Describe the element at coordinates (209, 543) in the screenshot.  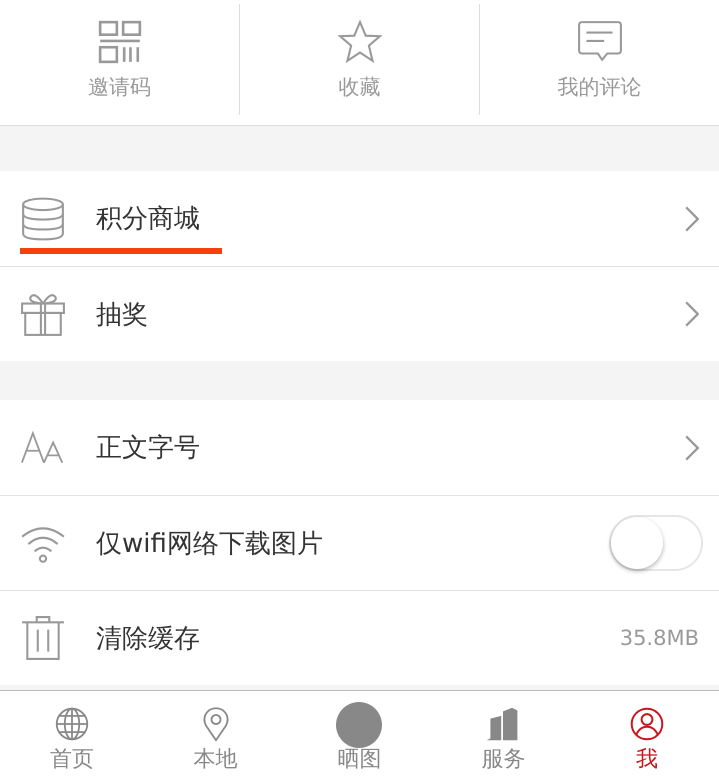
I see `row-label: 仅wifi网络下载图片` at that location.